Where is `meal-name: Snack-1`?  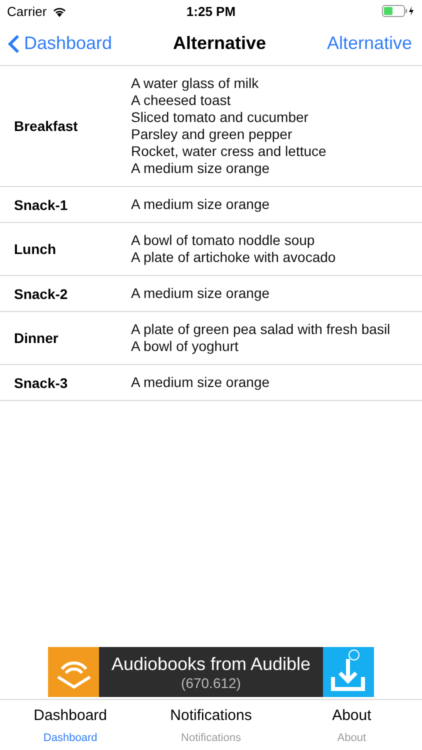
meal-name: Snack-1 is located at coordinates (41, 204).